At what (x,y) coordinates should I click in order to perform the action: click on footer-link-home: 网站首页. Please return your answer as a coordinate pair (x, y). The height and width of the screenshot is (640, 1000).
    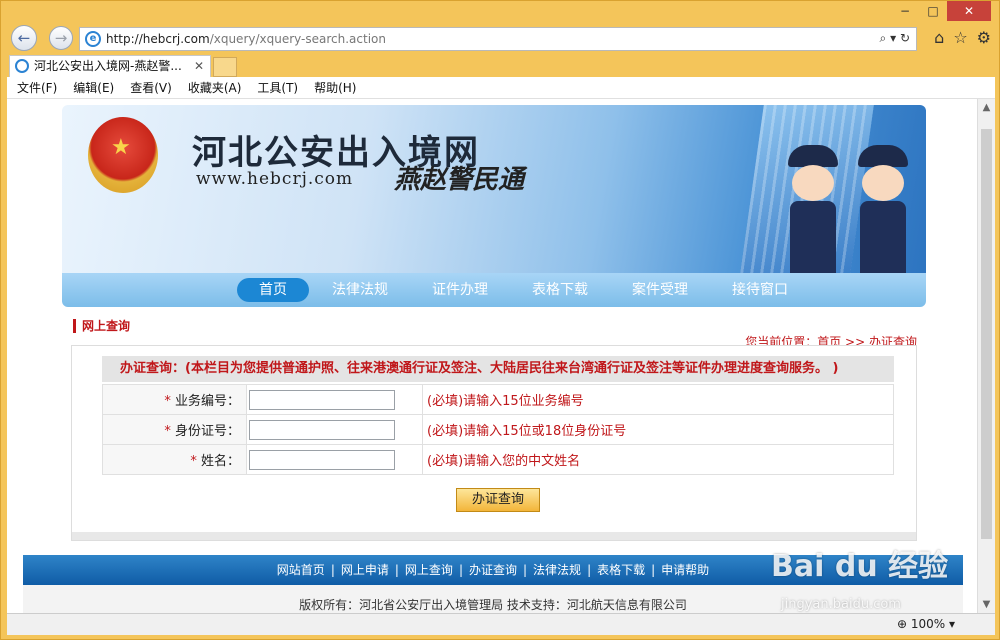
    Looking at the image, I should click on (301, 570).